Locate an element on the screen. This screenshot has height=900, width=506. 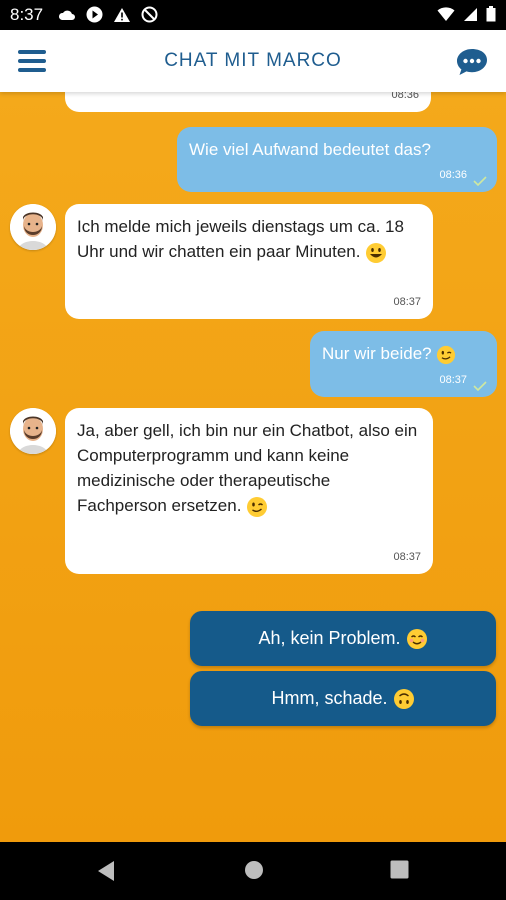
quick-reply-button: Ah, kein Problem. is located at coordinates (343, 638).